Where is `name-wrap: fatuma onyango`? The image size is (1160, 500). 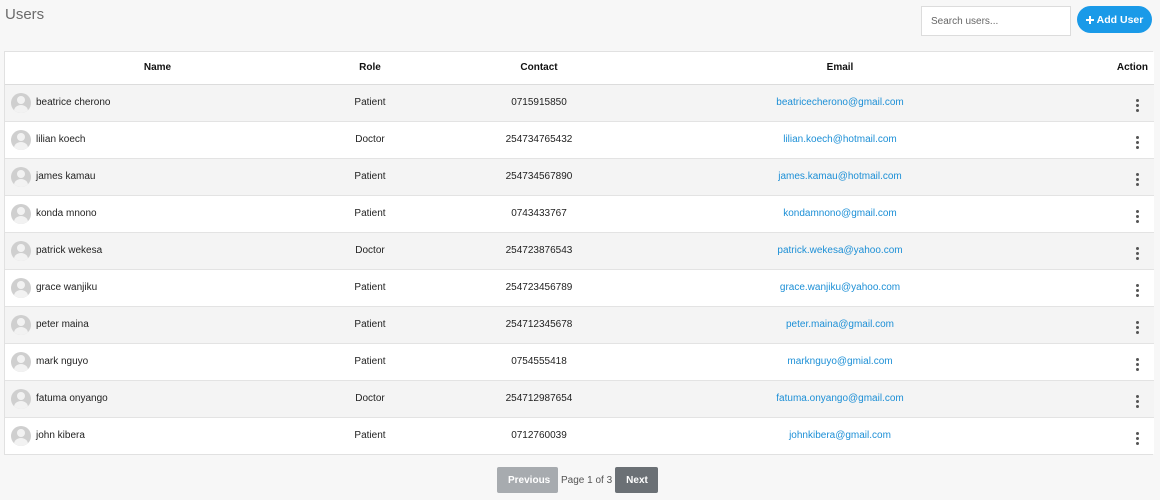 name-wrap: fatuma onyango is located at coordinates (160, 398).